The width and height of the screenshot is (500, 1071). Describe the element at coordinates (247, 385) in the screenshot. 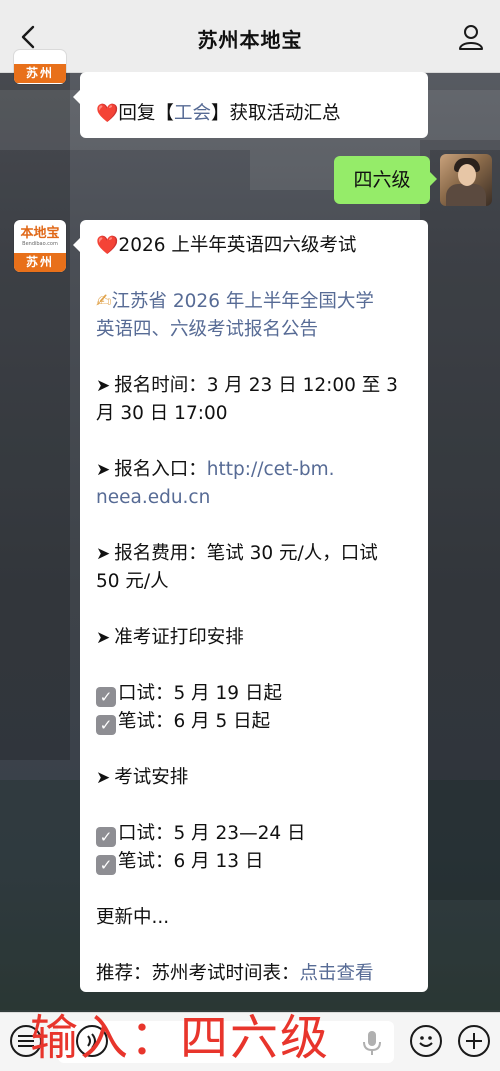

I see `registration-time: ➤ 报名时间：3 月 23 日 12:00 至 3` at that location.